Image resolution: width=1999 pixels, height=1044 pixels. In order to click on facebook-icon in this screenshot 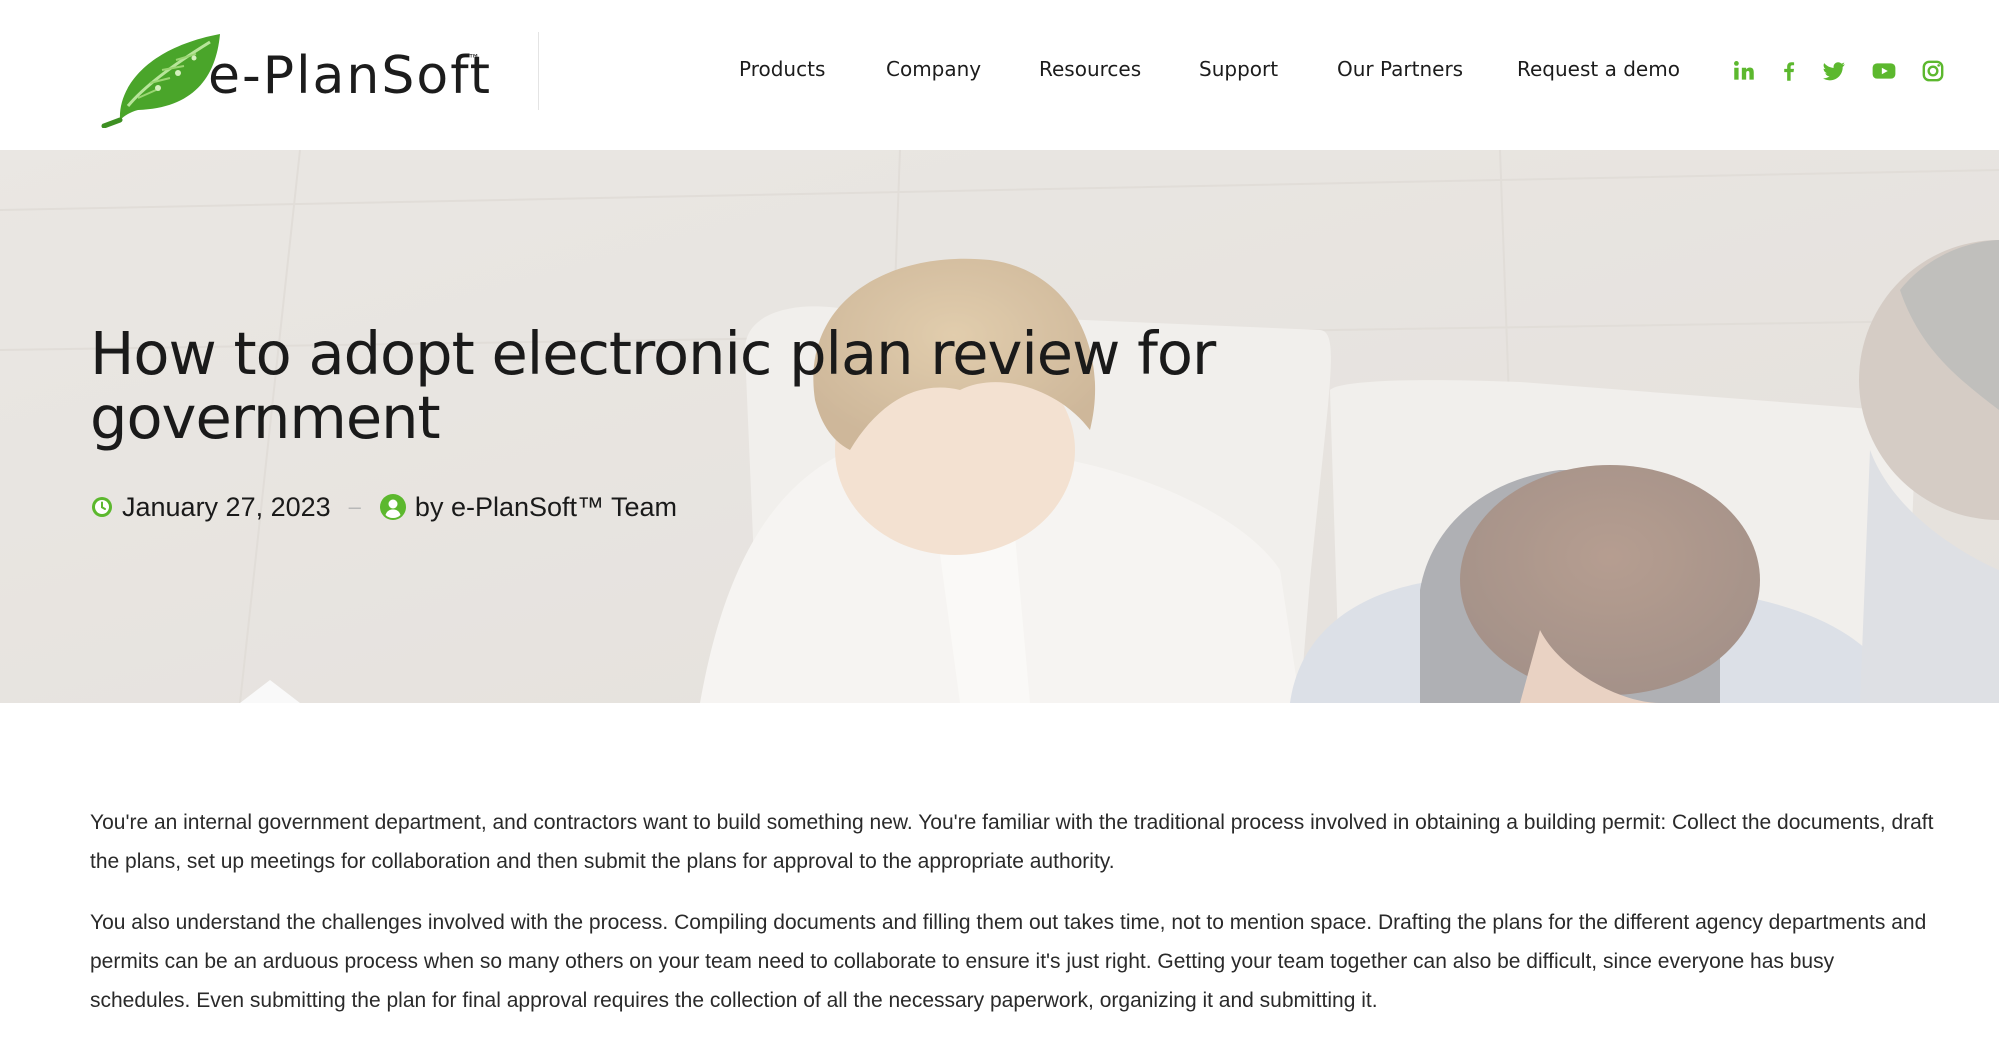, I will do `click(1789, 71)`.